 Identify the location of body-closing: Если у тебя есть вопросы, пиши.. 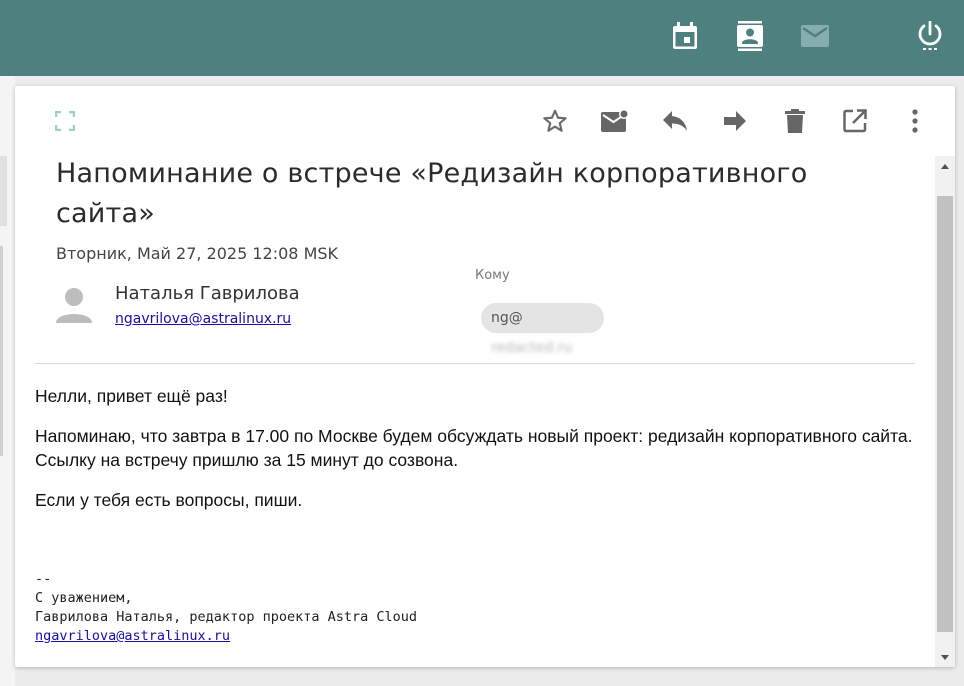
(169, 500).